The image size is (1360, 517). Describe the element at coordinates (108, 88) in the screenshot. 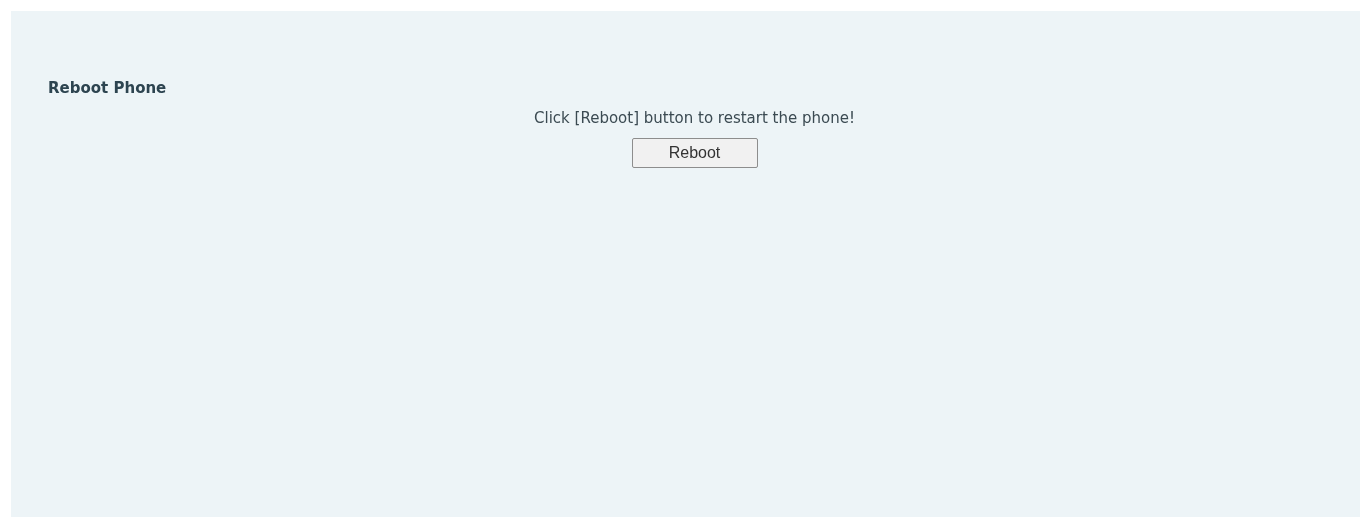

I see `section-title: Reboot Phone` at that location.